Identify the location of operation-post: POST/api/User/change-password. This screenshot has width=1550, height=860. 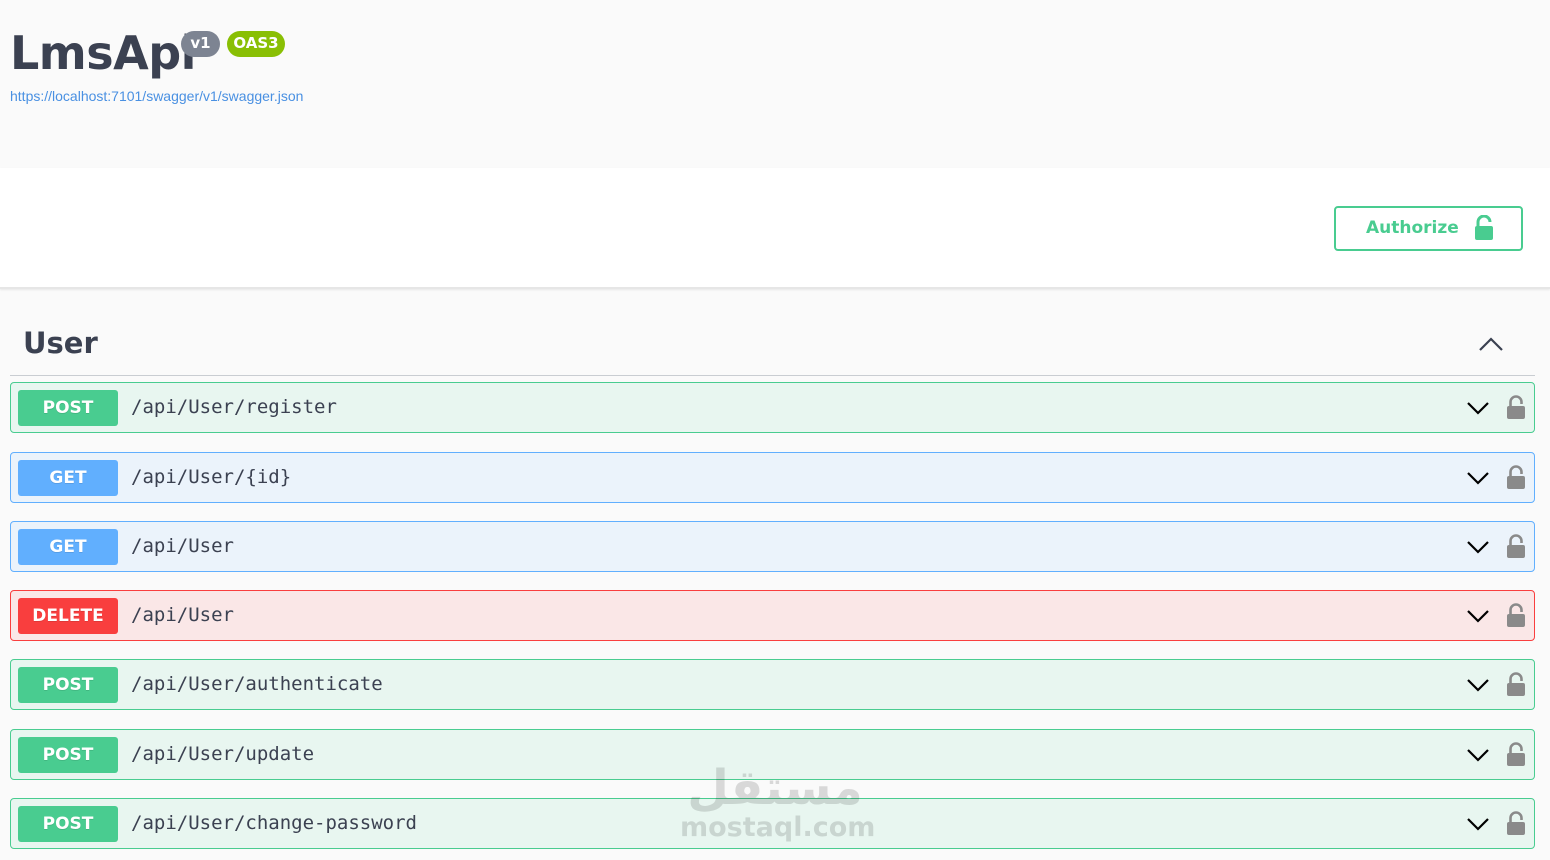
(772, 823).